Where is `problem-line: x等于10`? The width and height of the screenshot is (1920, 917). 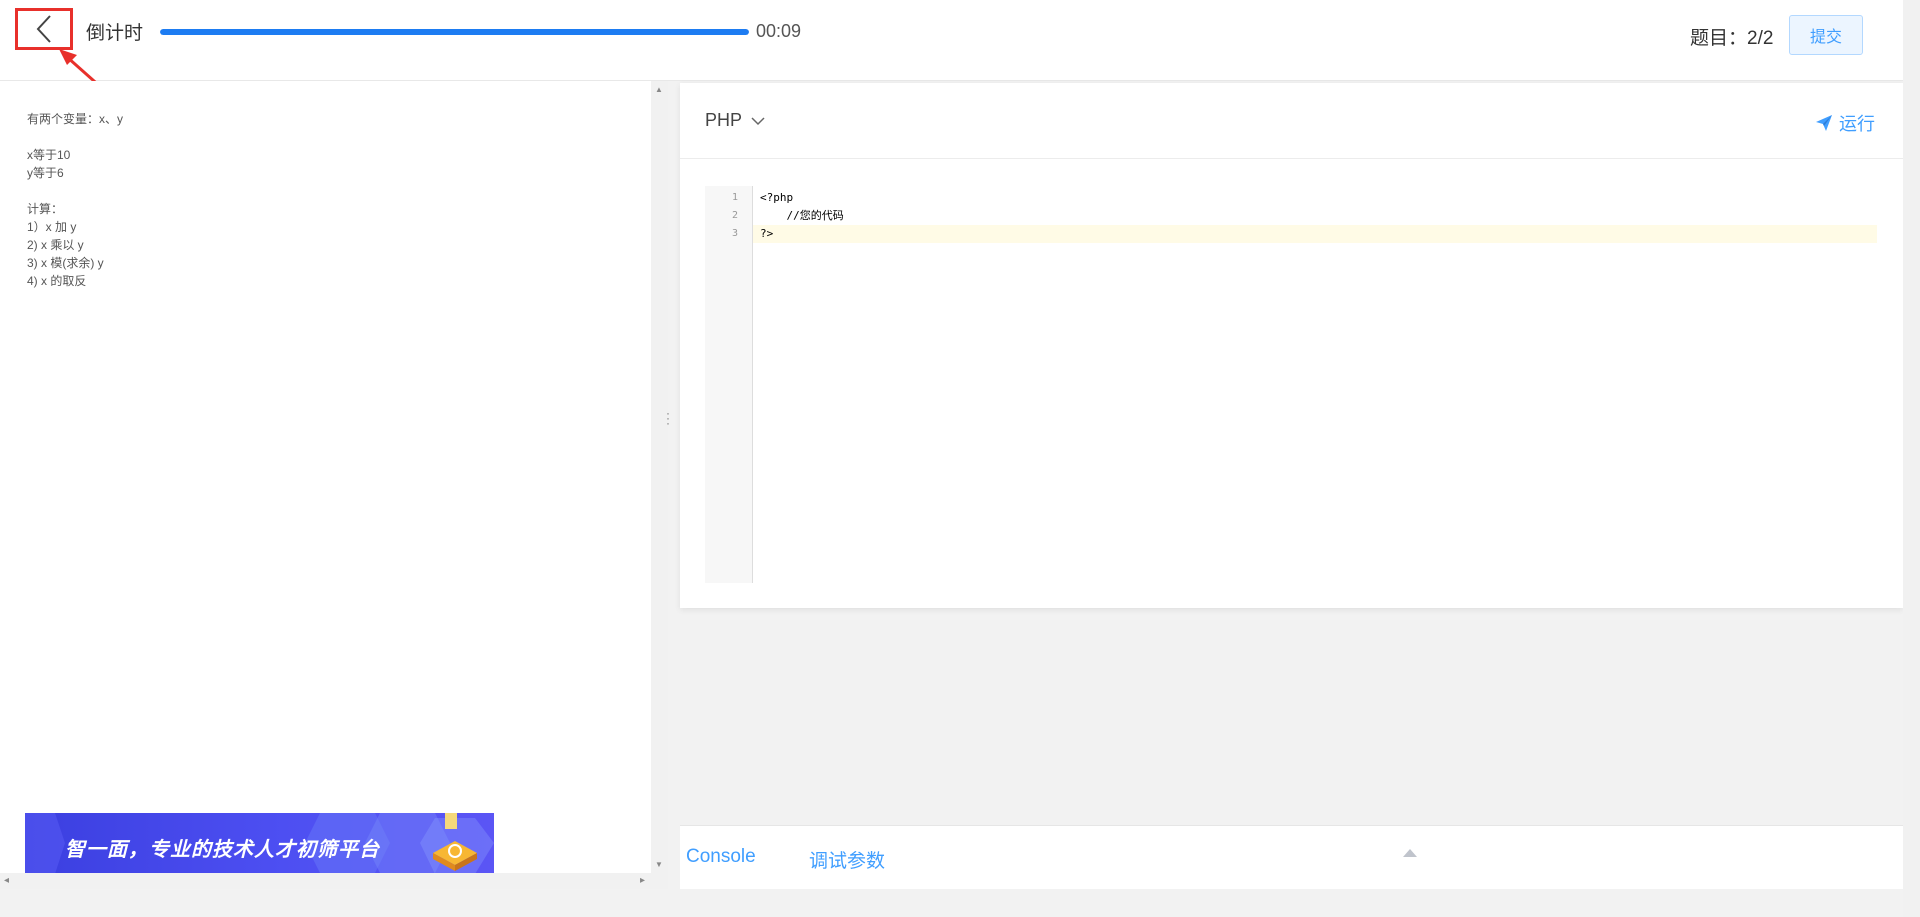
problem-line: x等于10 is located at coordinates (49, 155).